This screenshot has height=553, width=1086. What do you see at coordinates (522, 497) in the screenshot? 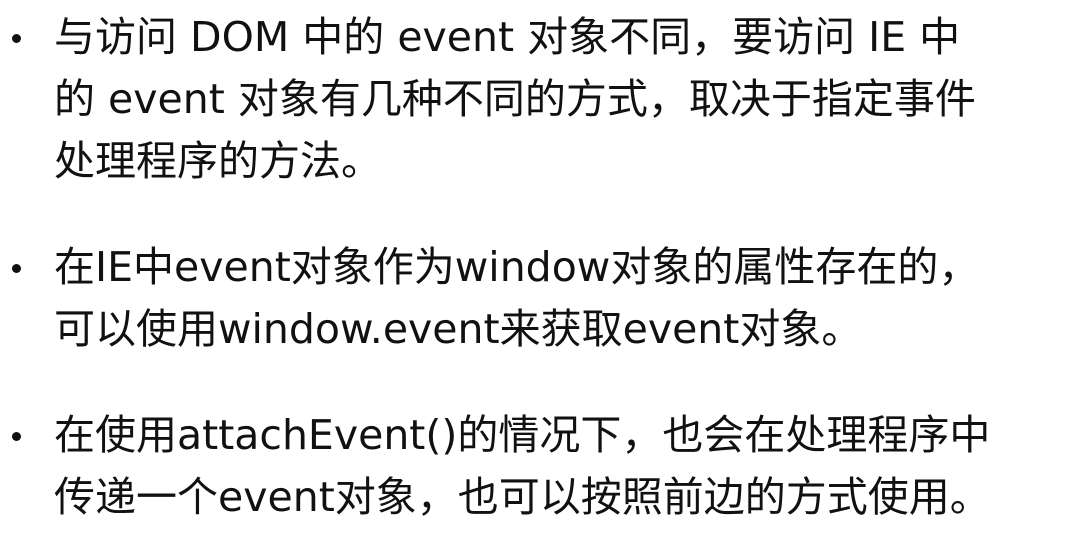
I see `bullet-text-line: 传递一个event对象，也可以按照前边的方式使用。` at bounding box center [522, 497].